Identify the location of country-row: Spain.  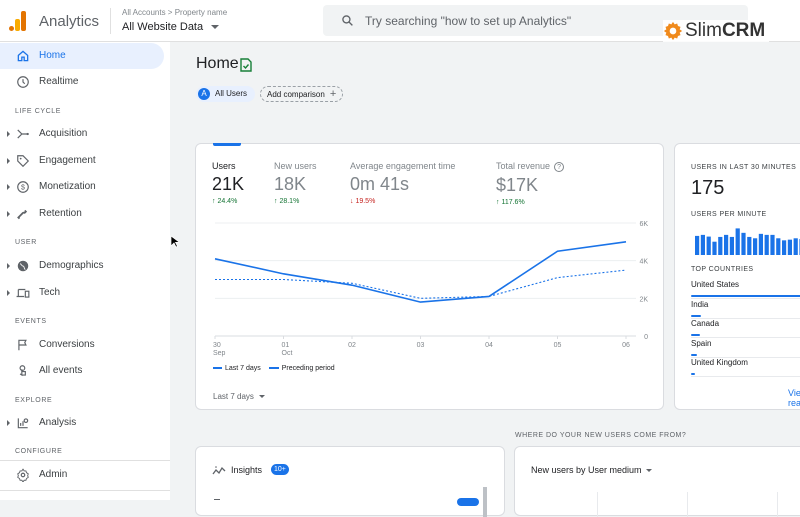
(745, 348).